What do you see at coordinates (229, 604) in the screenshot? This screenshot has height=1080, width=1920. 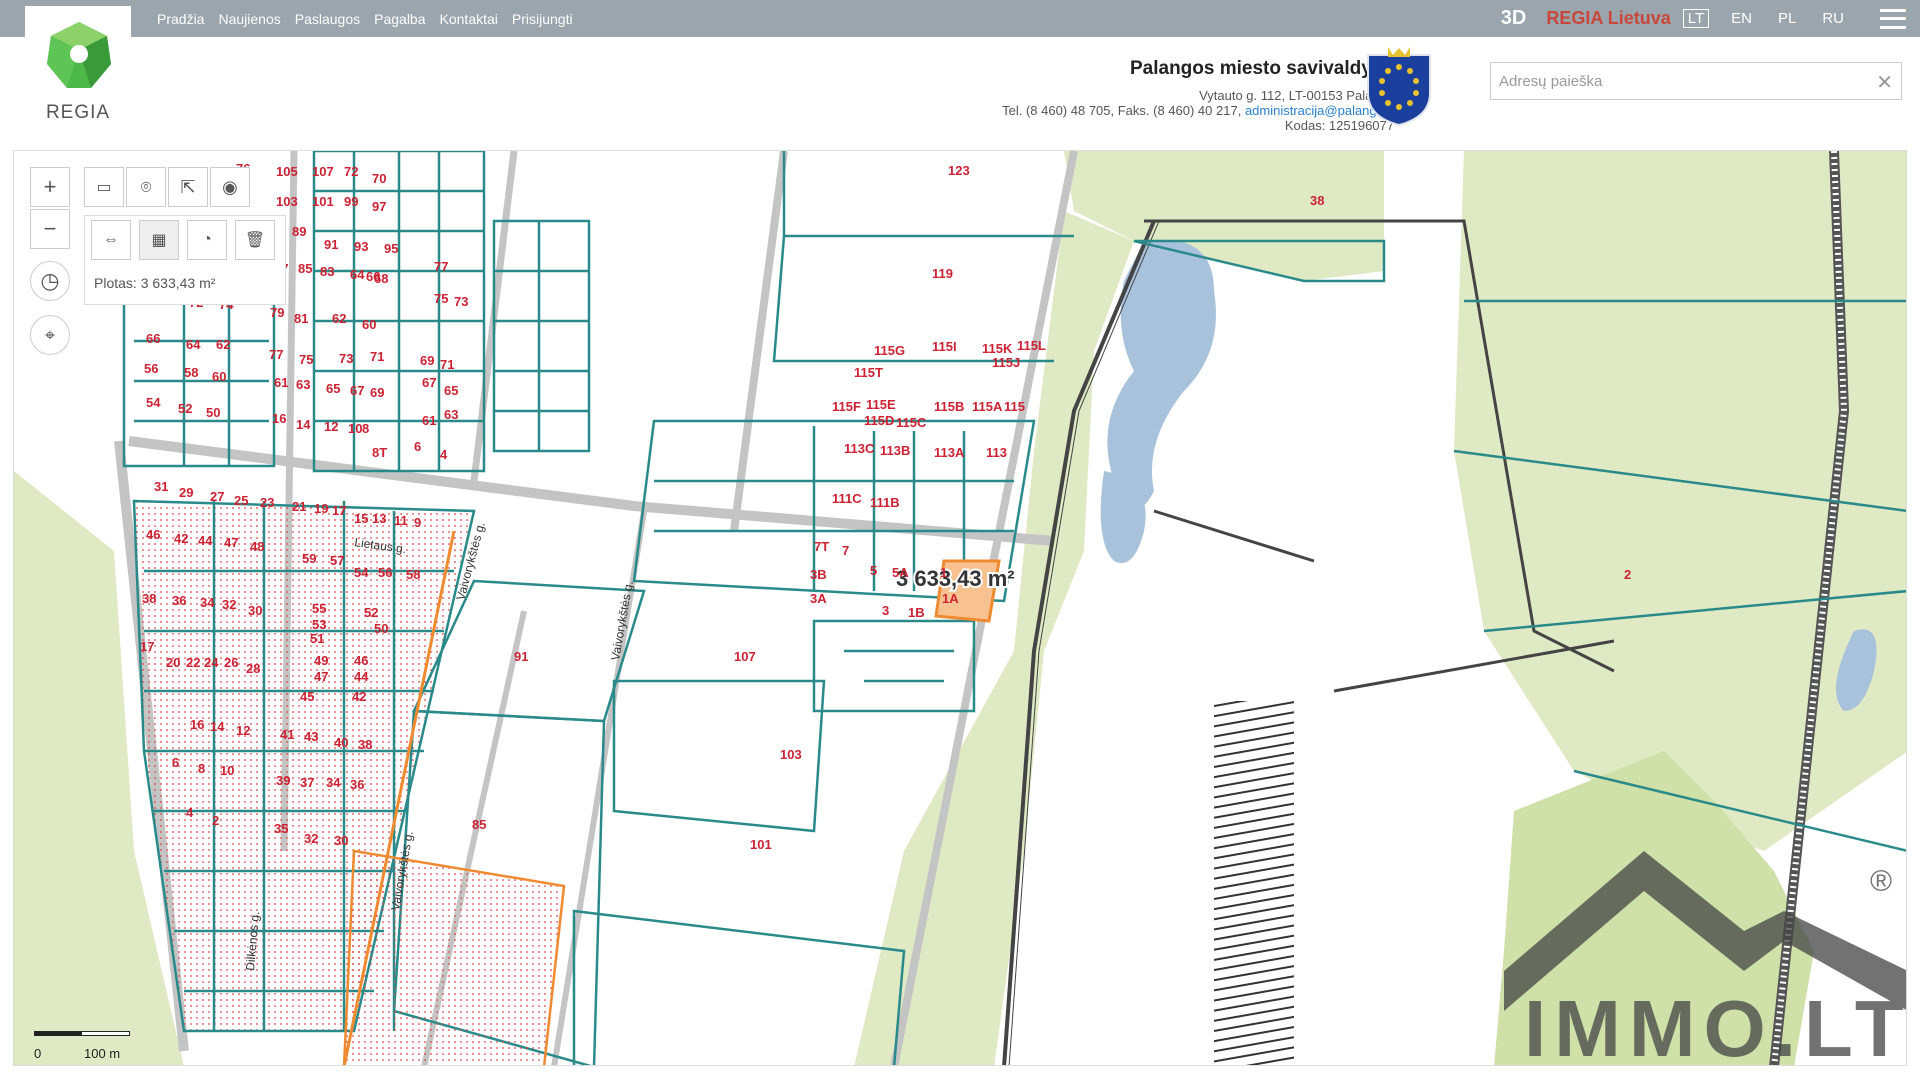 I see `parcel-label: 32` at bounding box center [229, 604].